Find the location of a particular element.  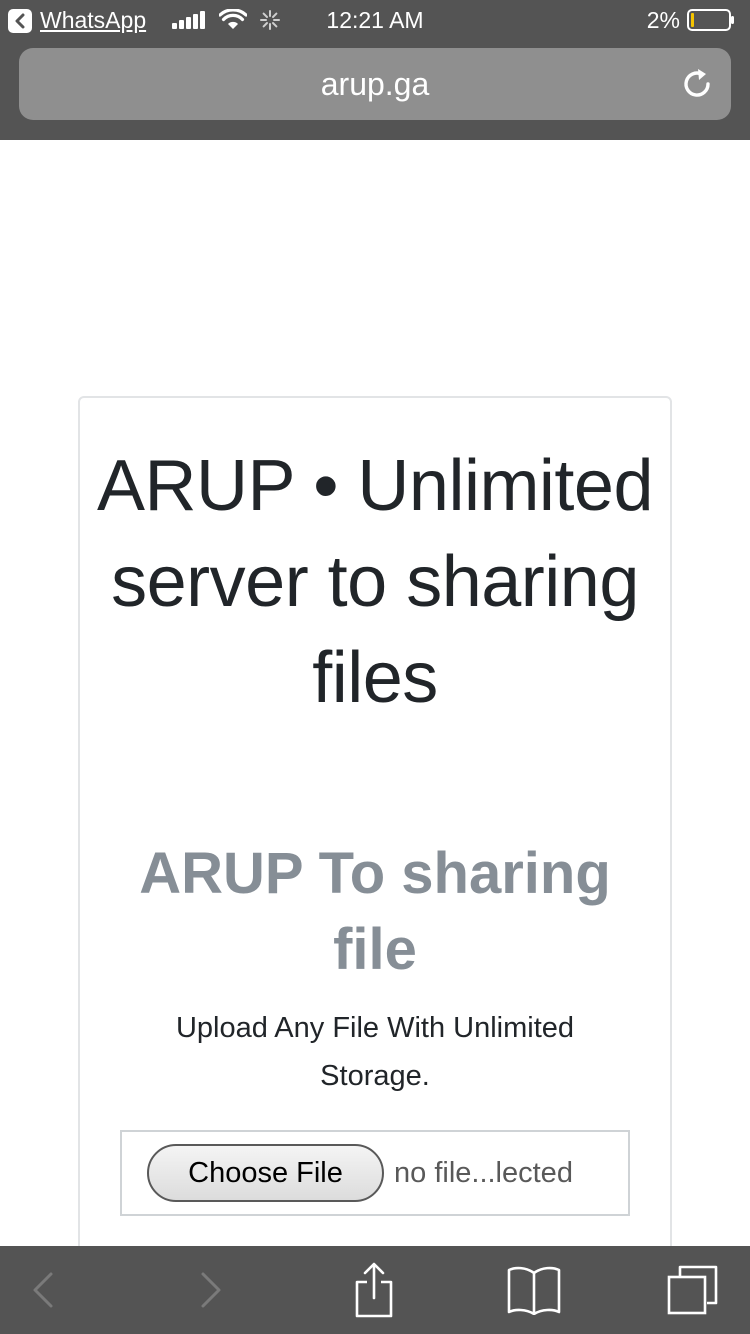

tabs-button is located at coordinates (693, 1290).